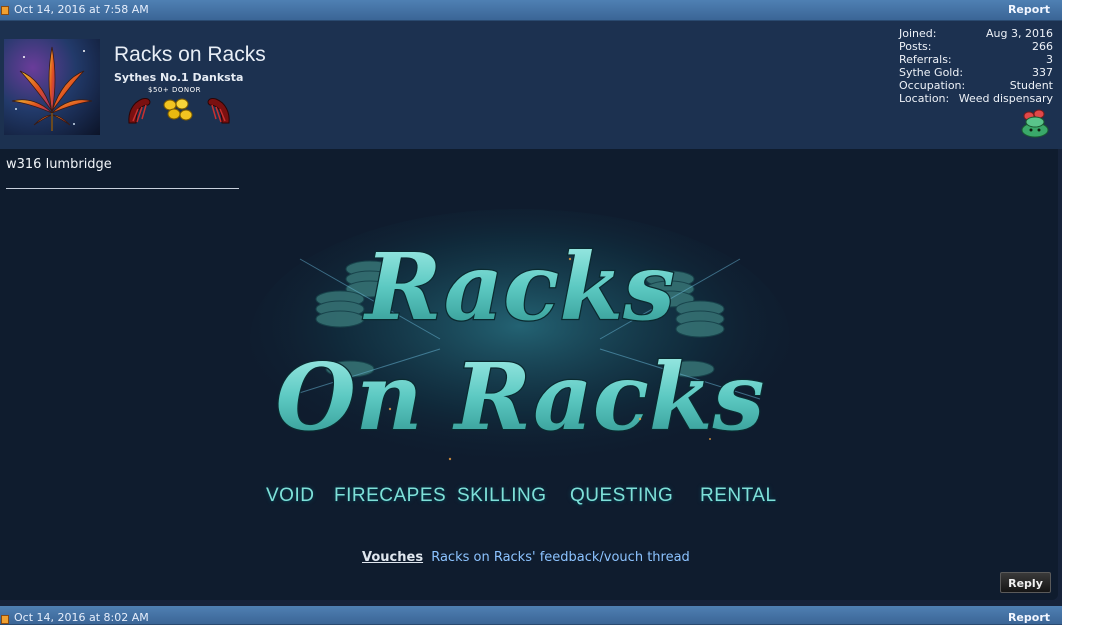  What do you see at coordinates (531, 10) in the screenshot?
I see `post-header: Oct 14, 2016 at 7:58 AM Report` at bounding box center [531, 10].